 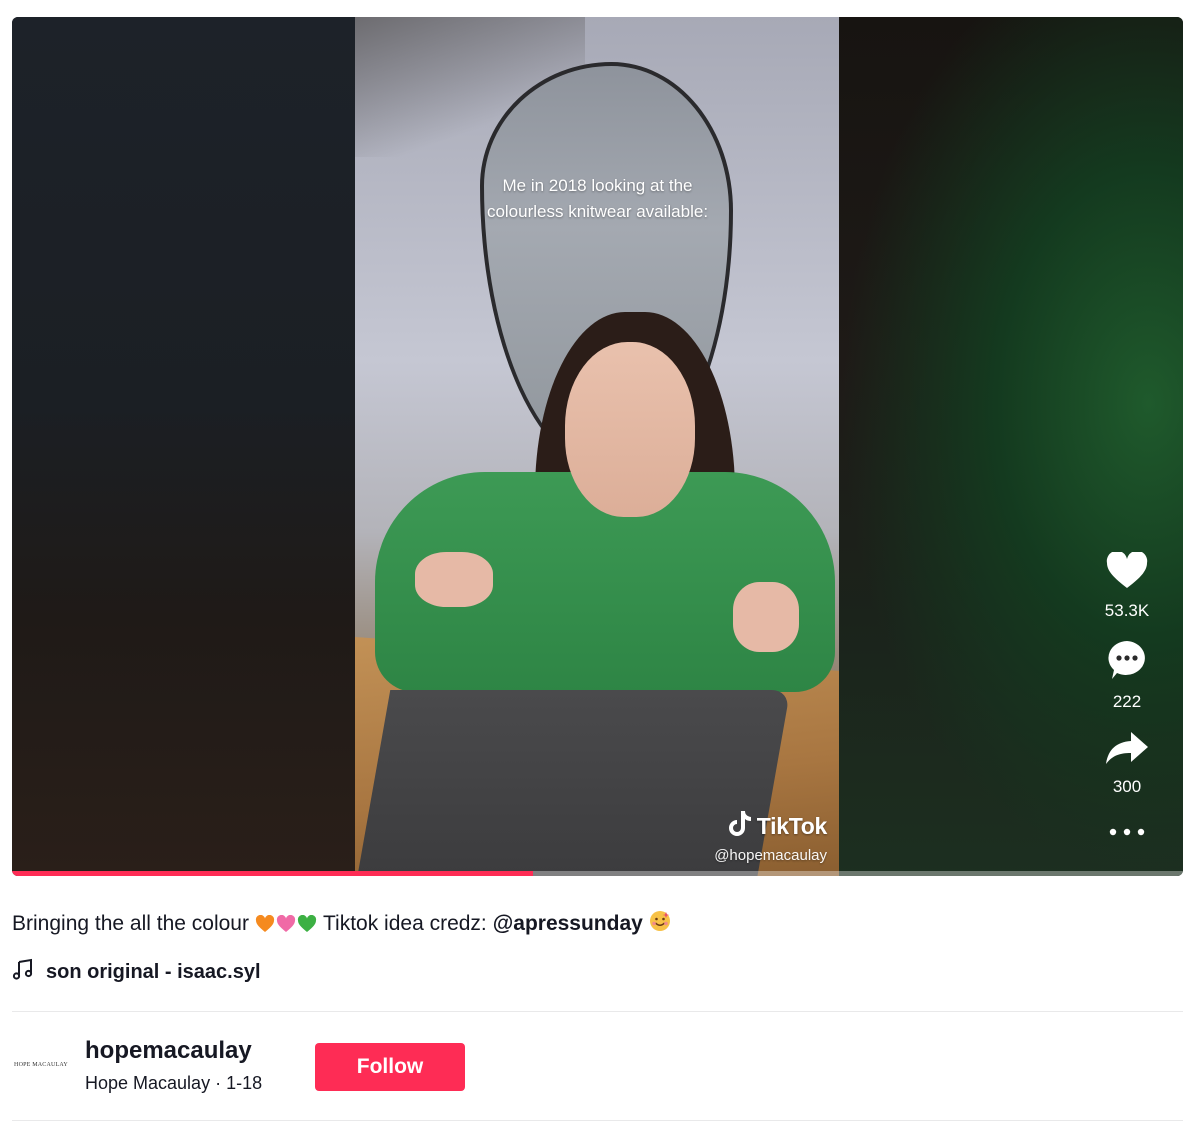 I want to click on avatar-logo-text: HOPE MACAULAY, so click(x=41, y=1065).